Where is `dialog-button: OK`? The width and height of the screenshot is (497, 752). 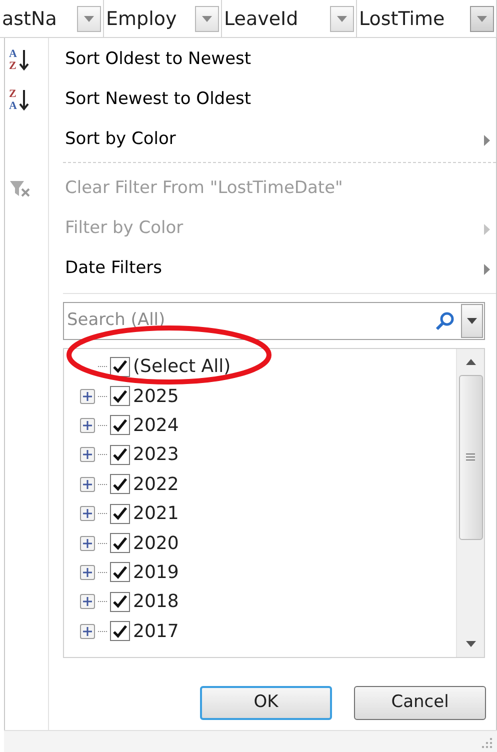
dialog-button: OK is located at coordinates (266, 703).